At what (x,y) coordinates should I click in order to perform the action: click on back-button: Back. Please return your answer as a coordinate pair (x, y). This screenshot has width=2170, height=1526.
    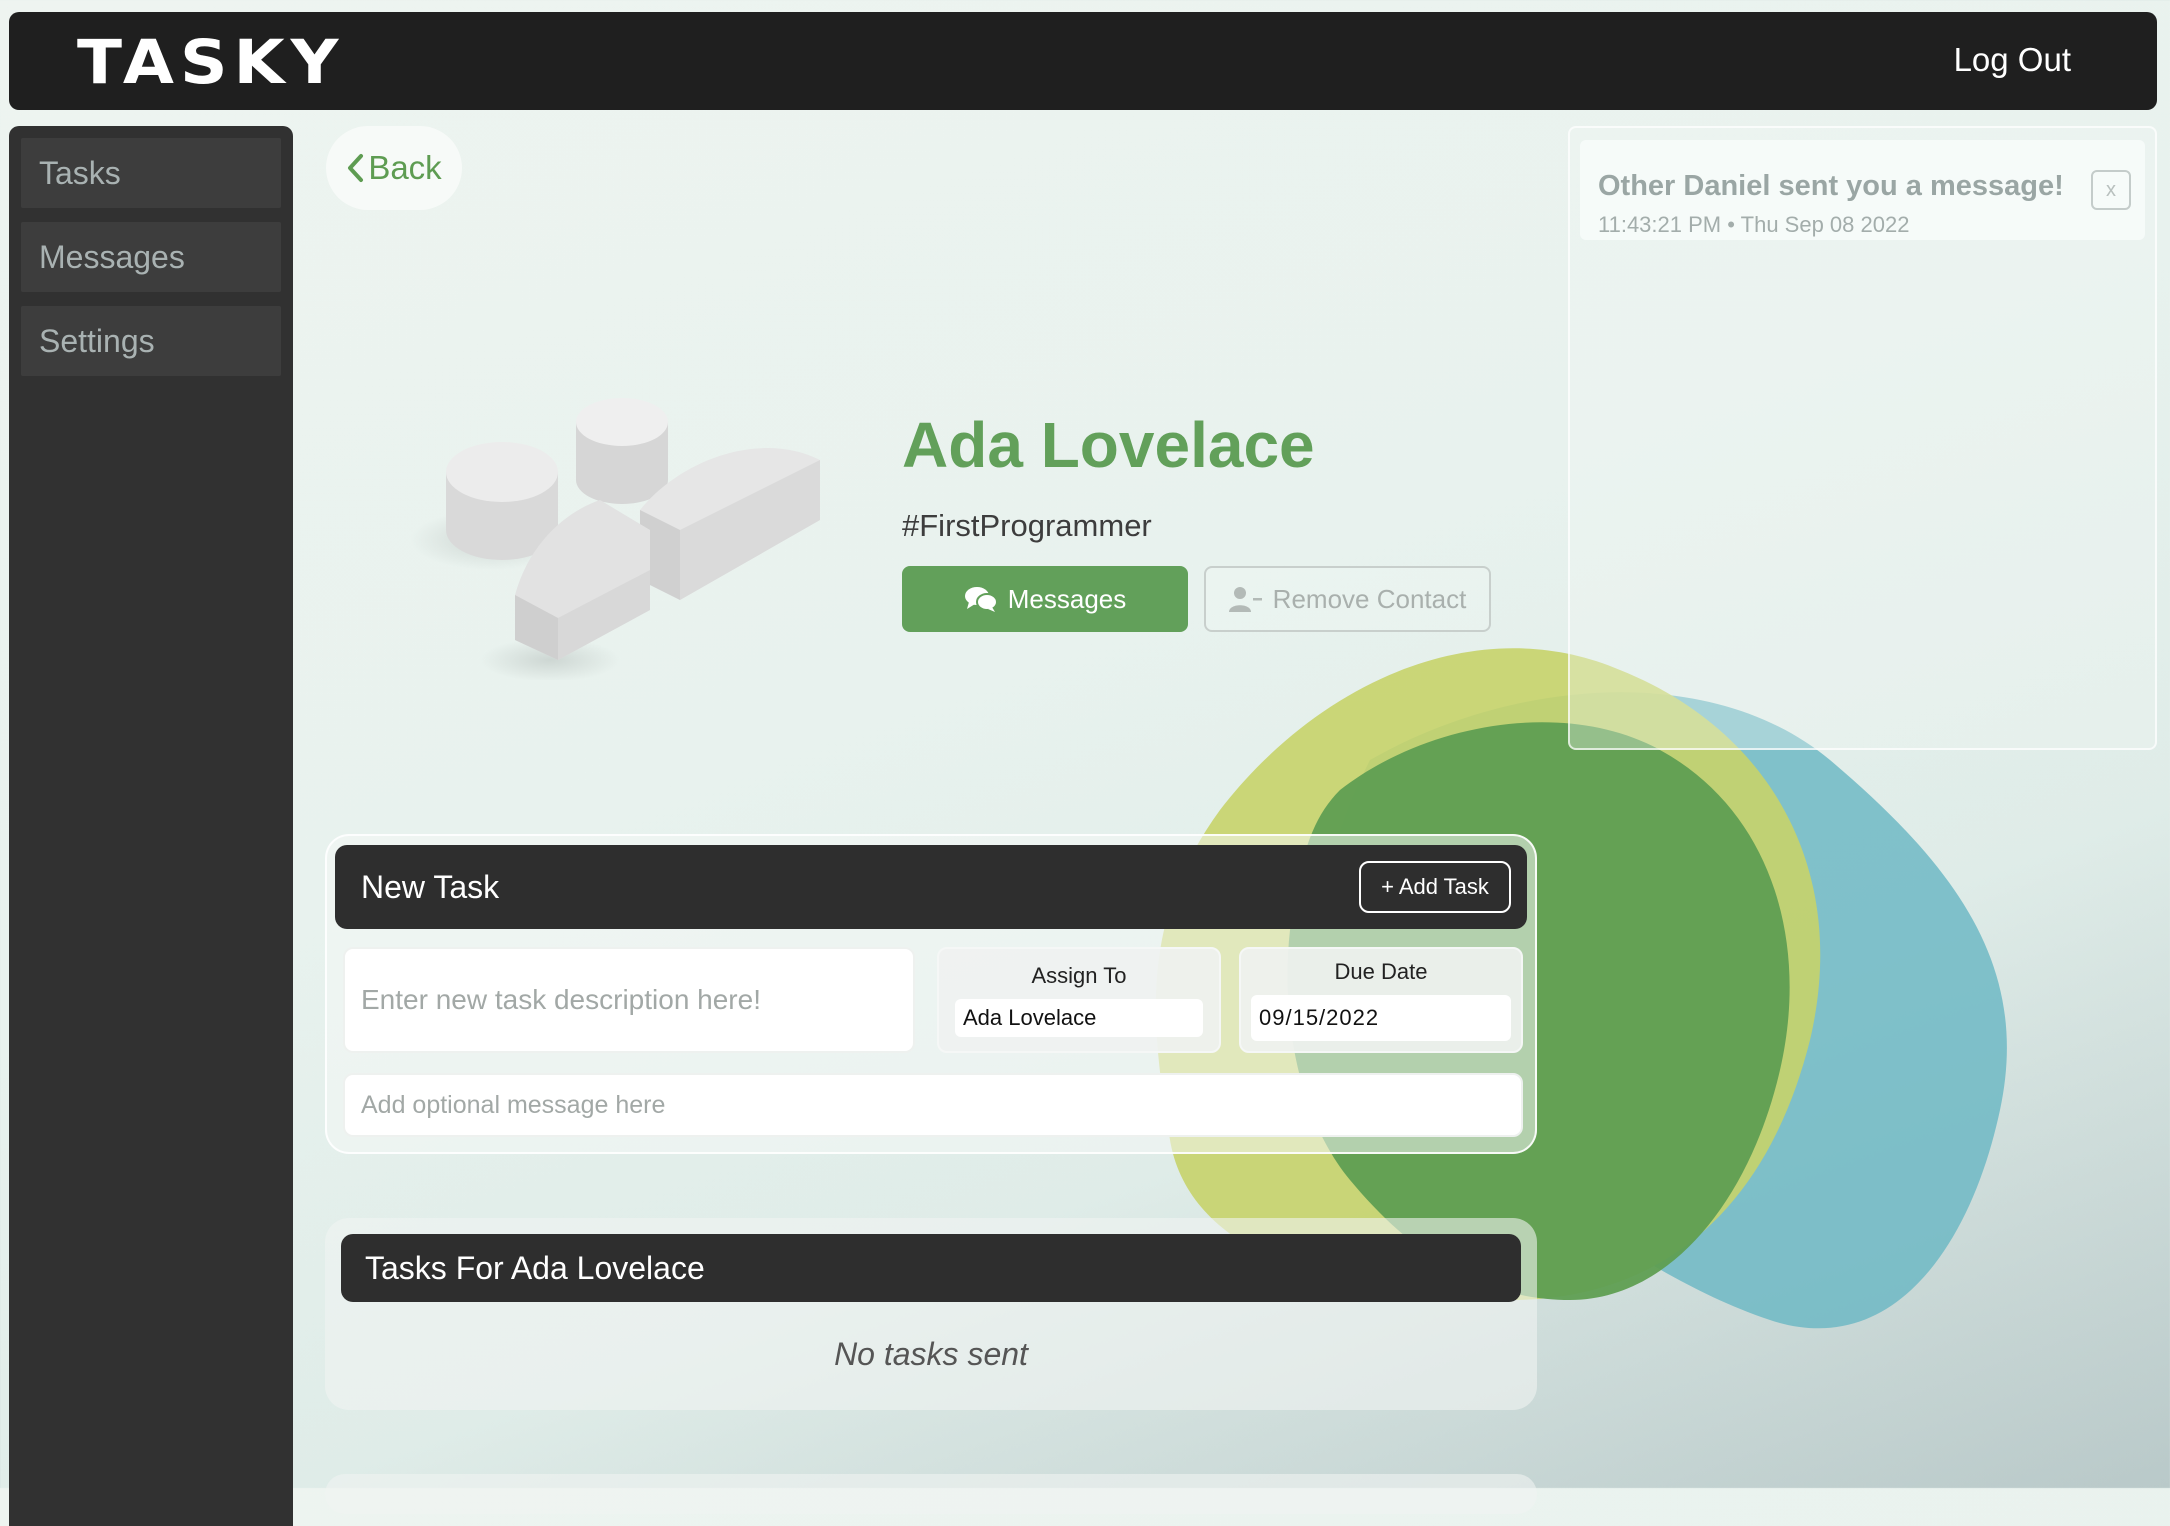
    Looking at the image, I should click on (394, 168).